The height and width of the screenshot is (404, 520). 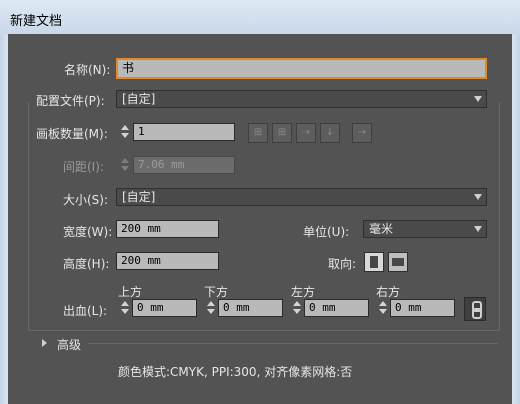 What do you see at coordinates (301, 68) in the screenshot?
I see `name-input: 书` at bounding box center [301, 68].